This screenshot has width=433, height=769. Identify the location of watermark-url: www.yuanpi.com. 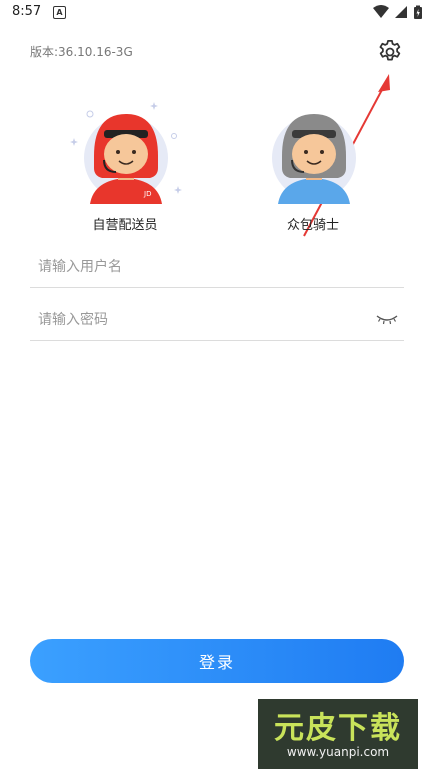
(338, 752).